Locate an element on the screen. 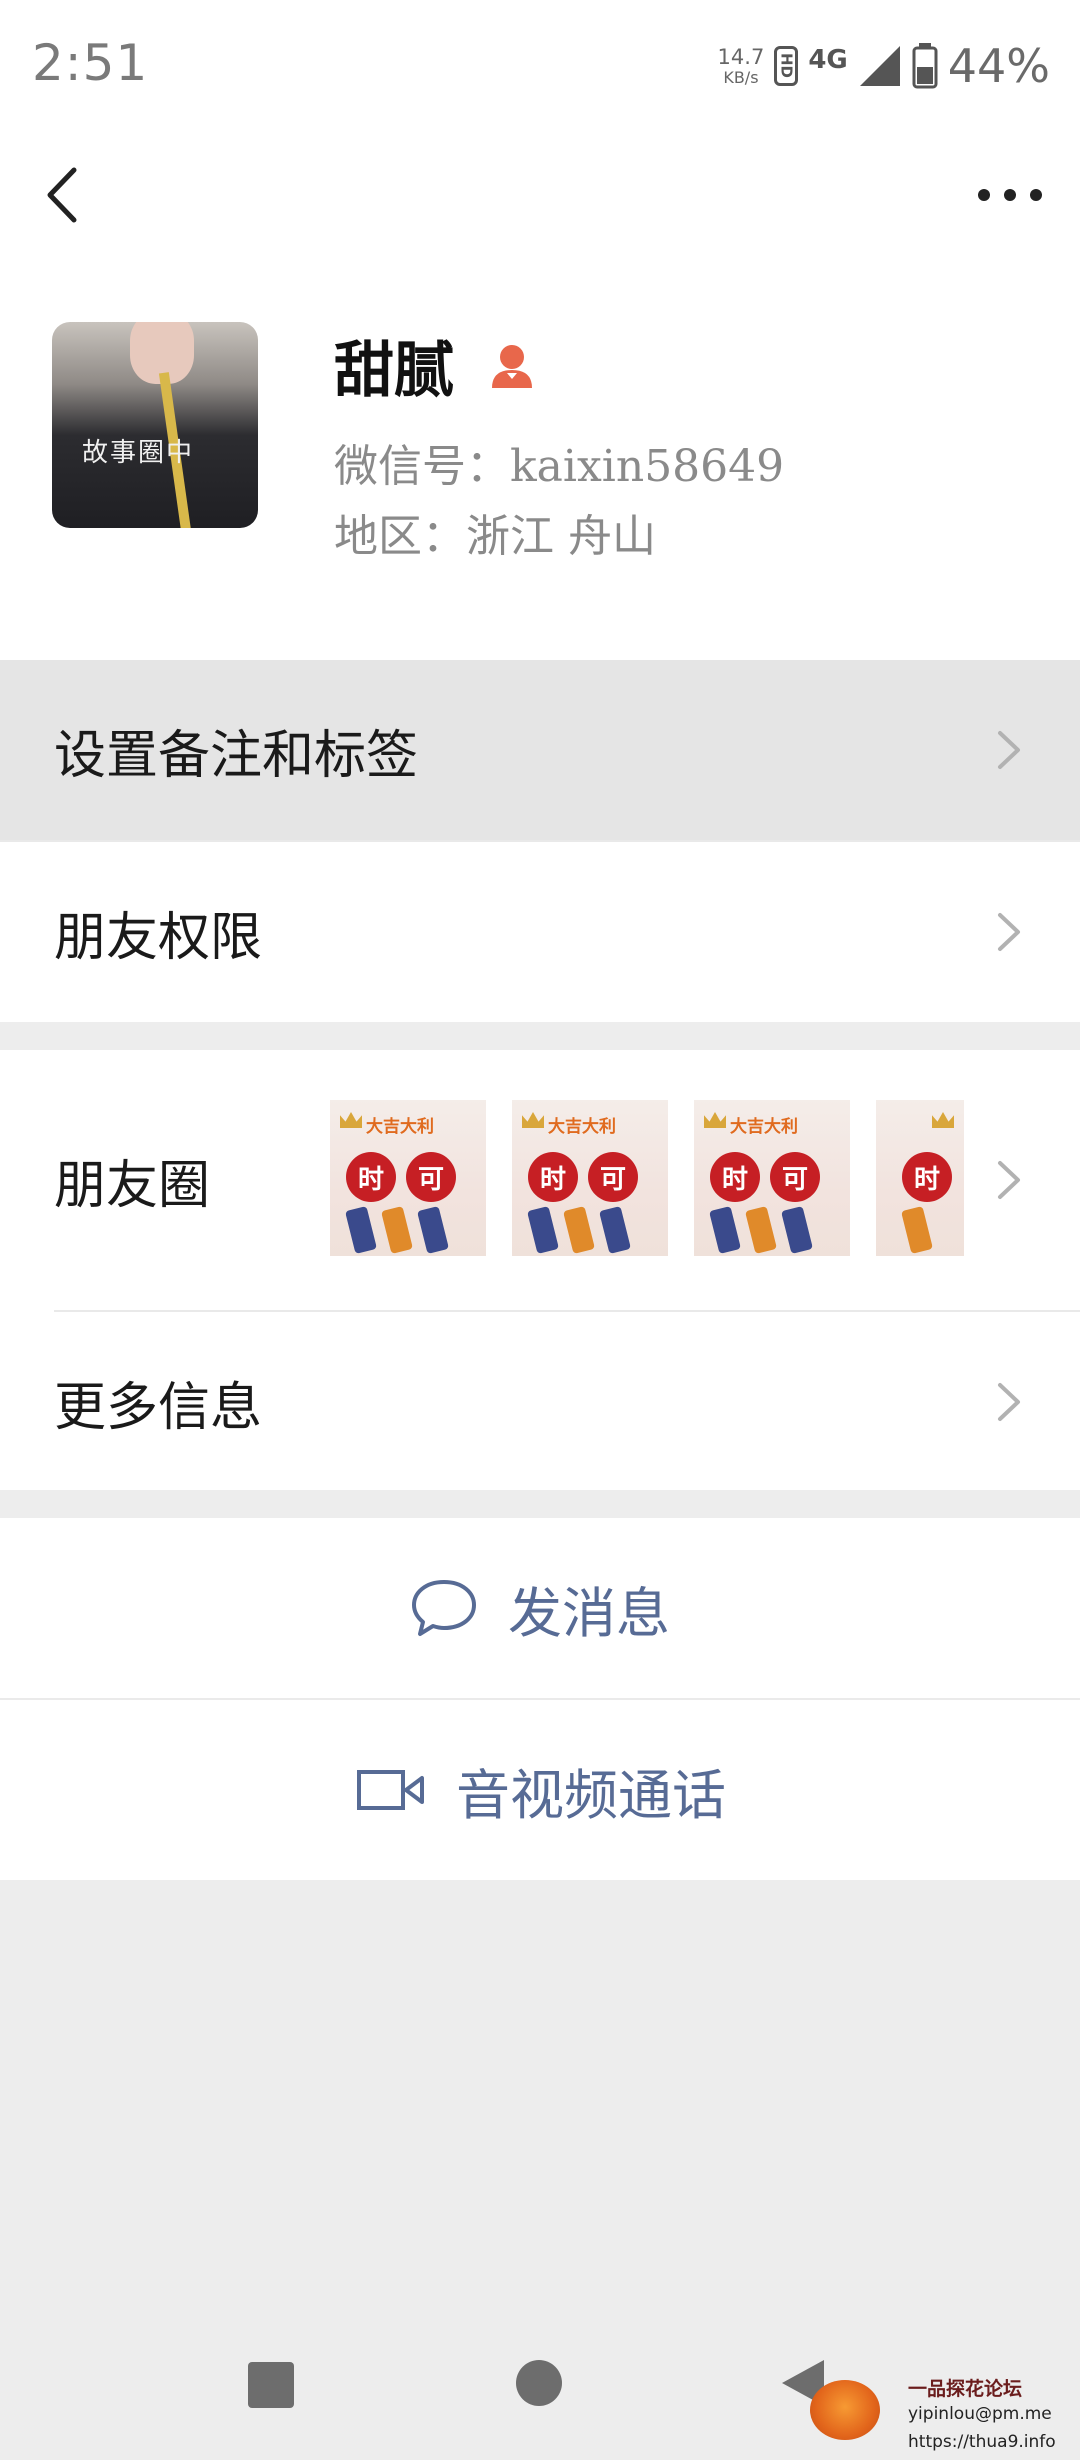 The height and width of the screenshot is (2460, 1080). more-dots-icon is located at coordinates (1010, 195).